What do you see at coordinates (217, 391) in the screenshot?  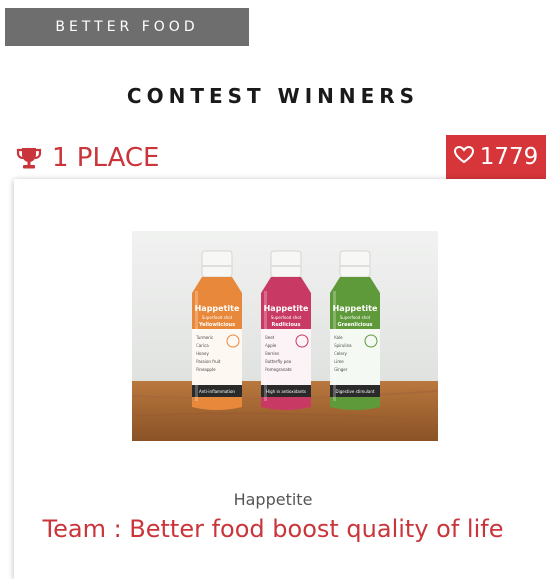 I see `svg-text: Anti-inflammation` at bounding box center [217, 391].